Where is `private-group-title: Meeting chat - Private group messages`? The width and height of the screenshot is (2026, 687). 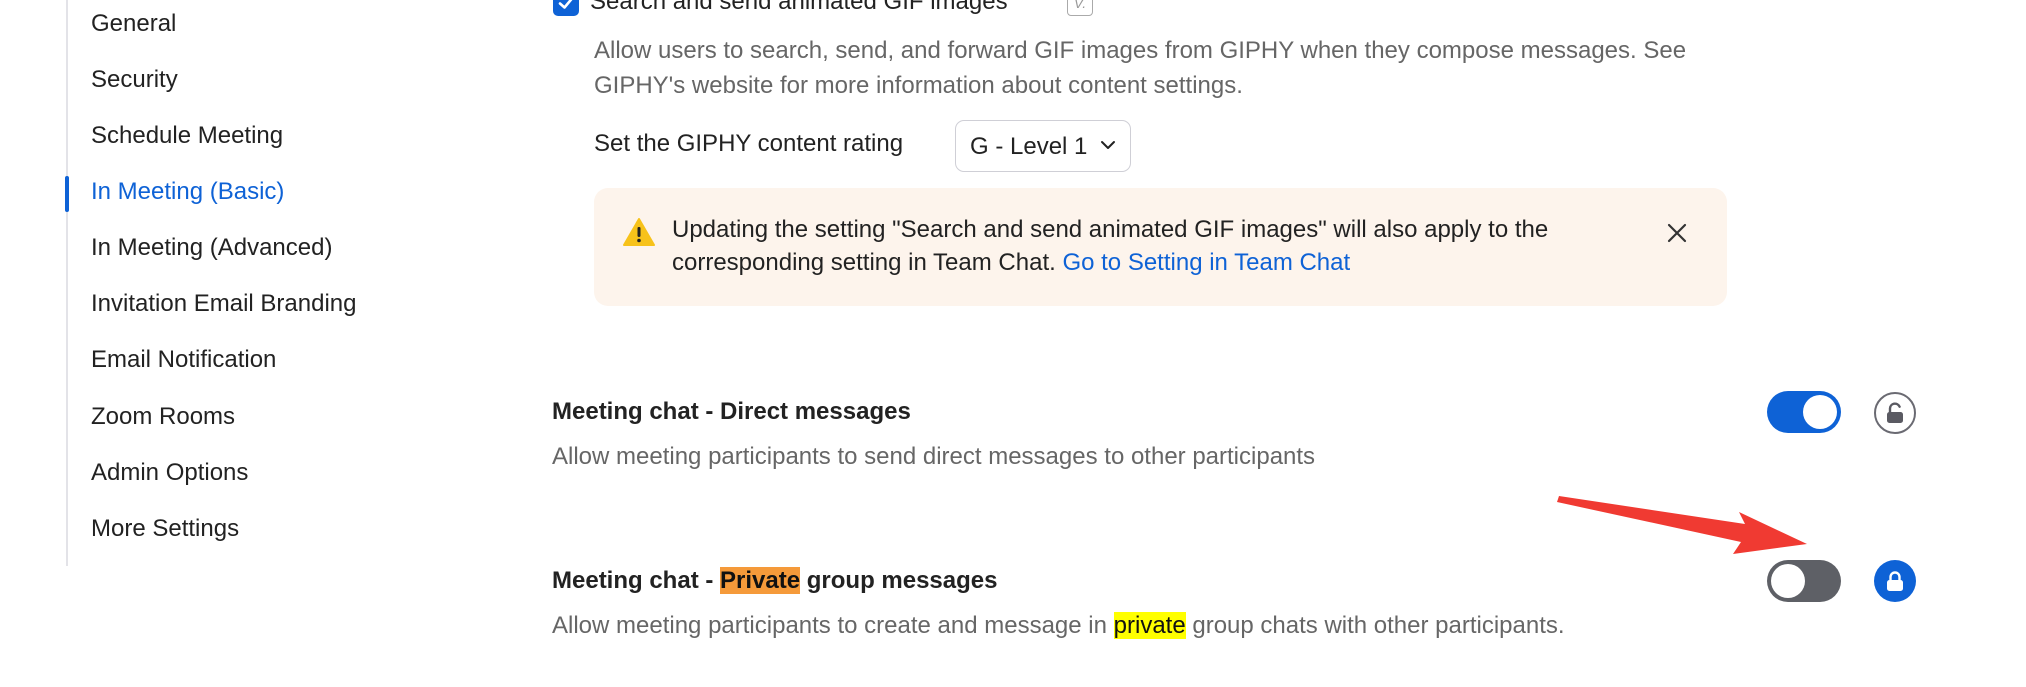
private-group-title: Meeting chat - Private group messages is located at coordinates (774, 581).